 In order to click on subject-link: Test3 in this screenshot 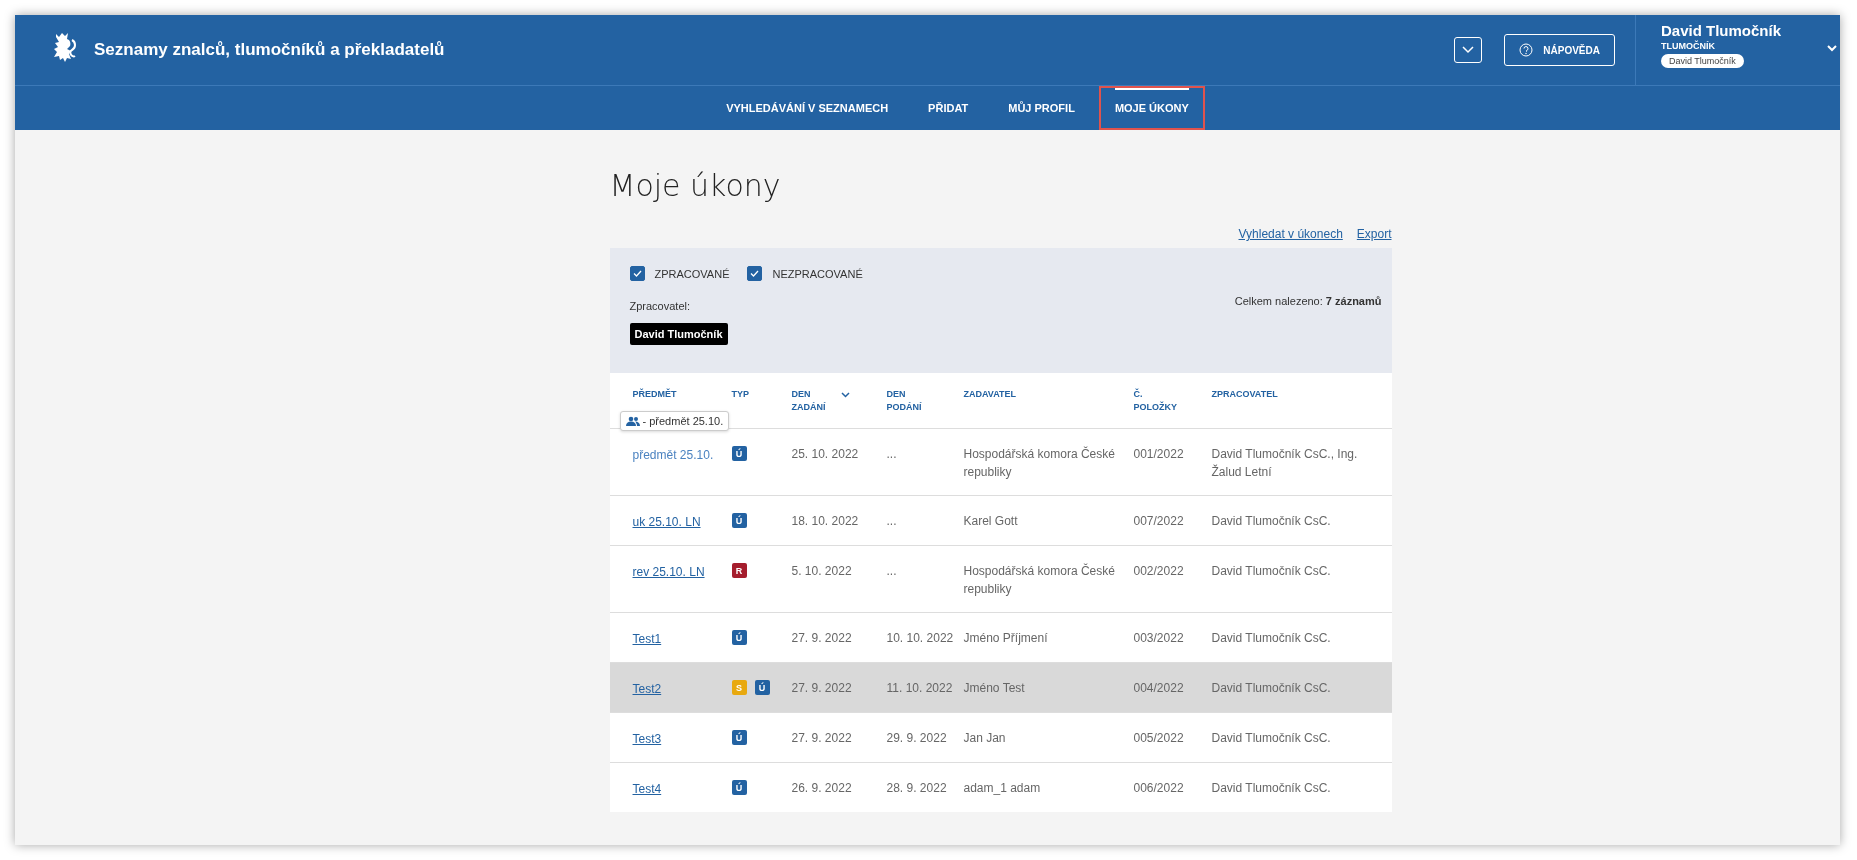, I will do `click(647, 739)`.